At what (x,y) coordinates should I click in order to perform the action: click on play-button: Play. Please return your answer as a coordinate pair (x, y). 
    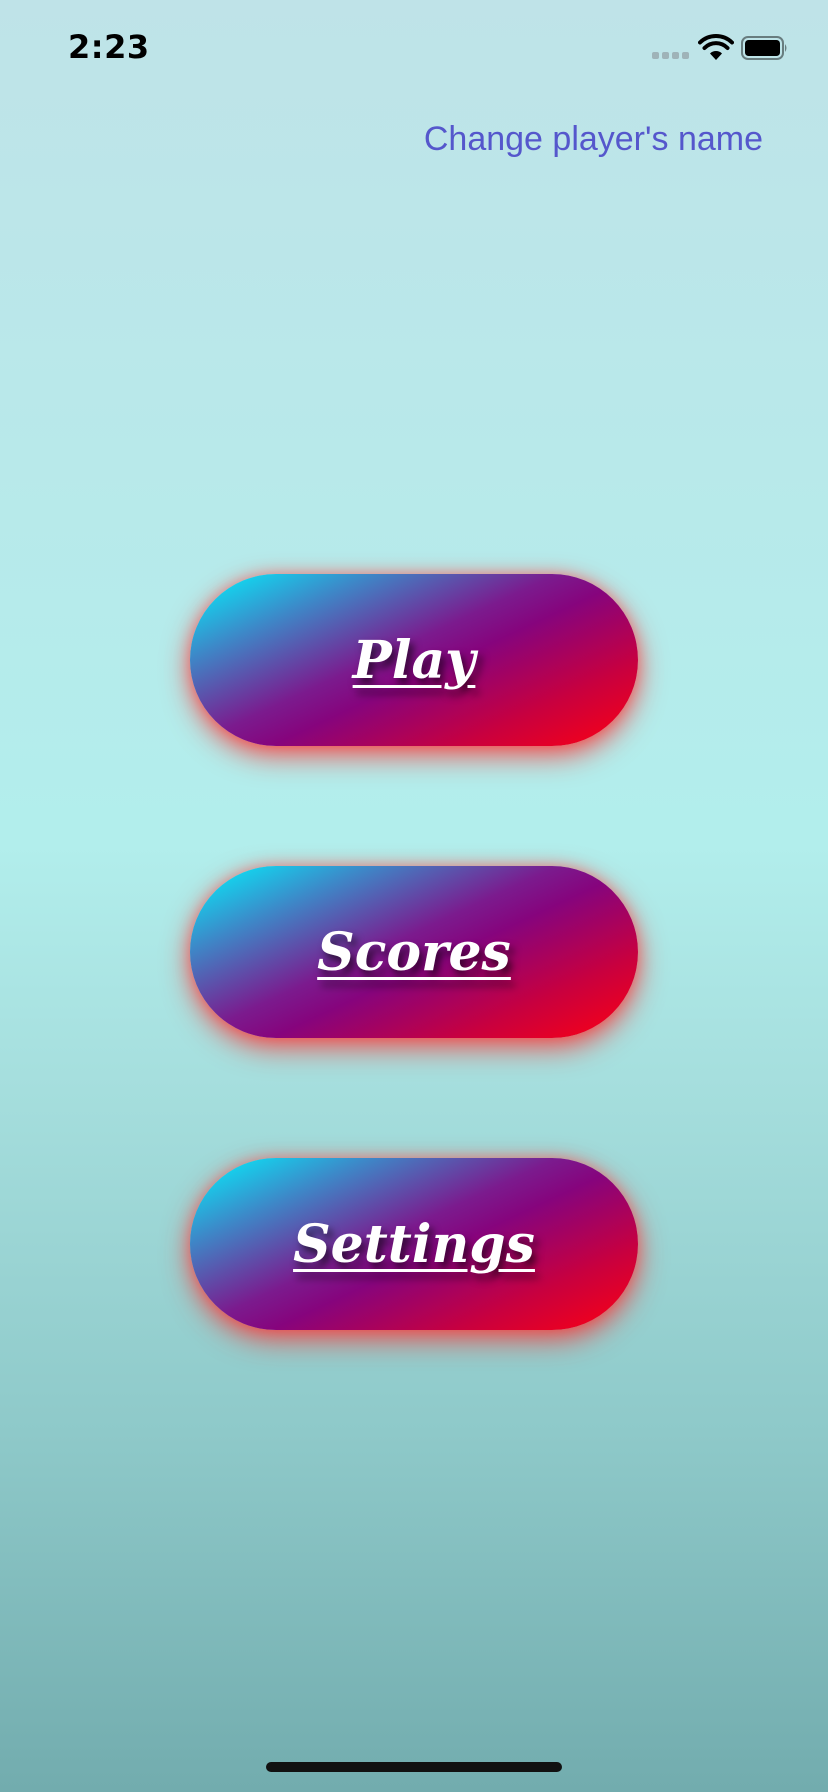
    Looking at the image, I should click on (414, 660).